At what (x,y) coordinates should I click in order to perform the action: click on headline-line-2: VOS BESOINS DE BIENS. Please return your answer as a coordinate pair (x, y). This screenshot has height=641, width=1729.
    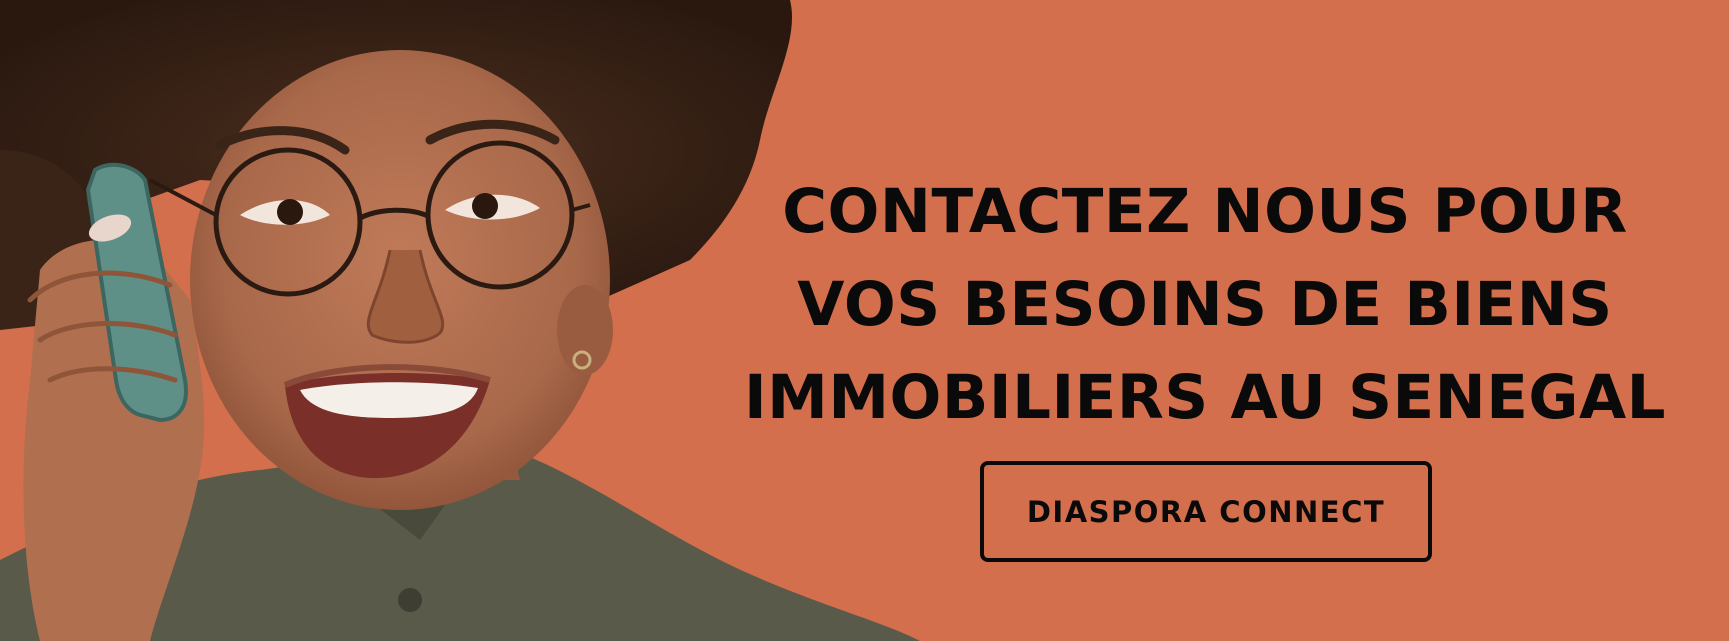
    Looking at the image, I should click on (1205, 304).